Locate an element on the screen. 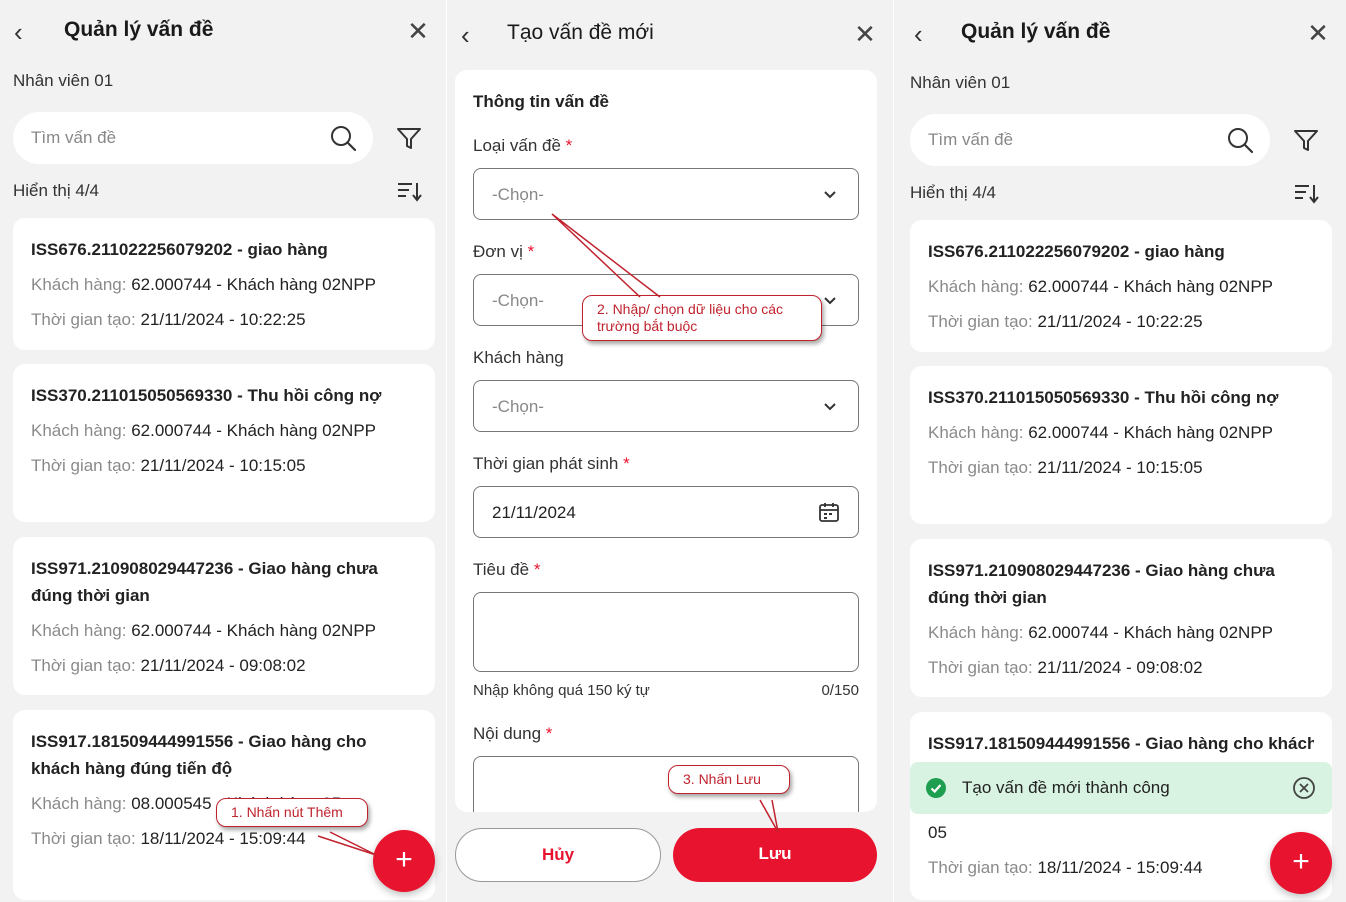  header: ‹ Quản lý vấn đề ✕ is located at coordinates (223, 30).